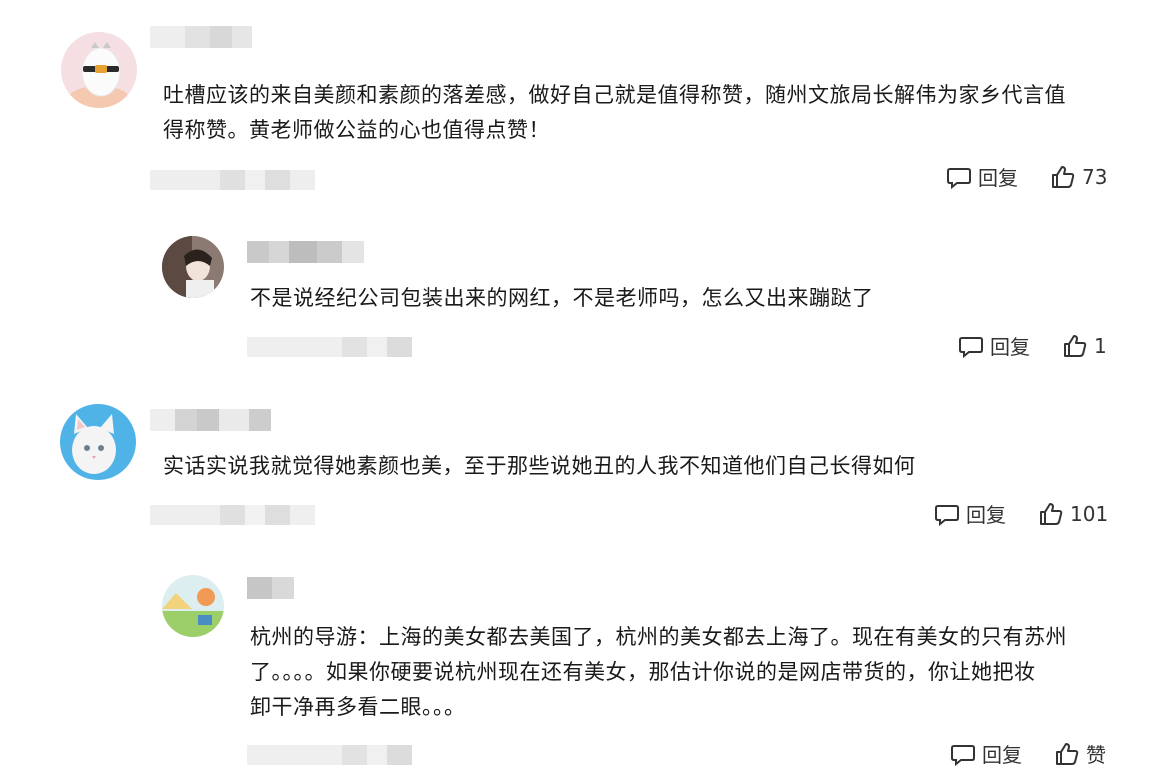  I want to click on comment-text-line: 不是说经纪公司包装出来的网红，不是老师吗，怎么又出来蹦跶了, so click(562, 298).